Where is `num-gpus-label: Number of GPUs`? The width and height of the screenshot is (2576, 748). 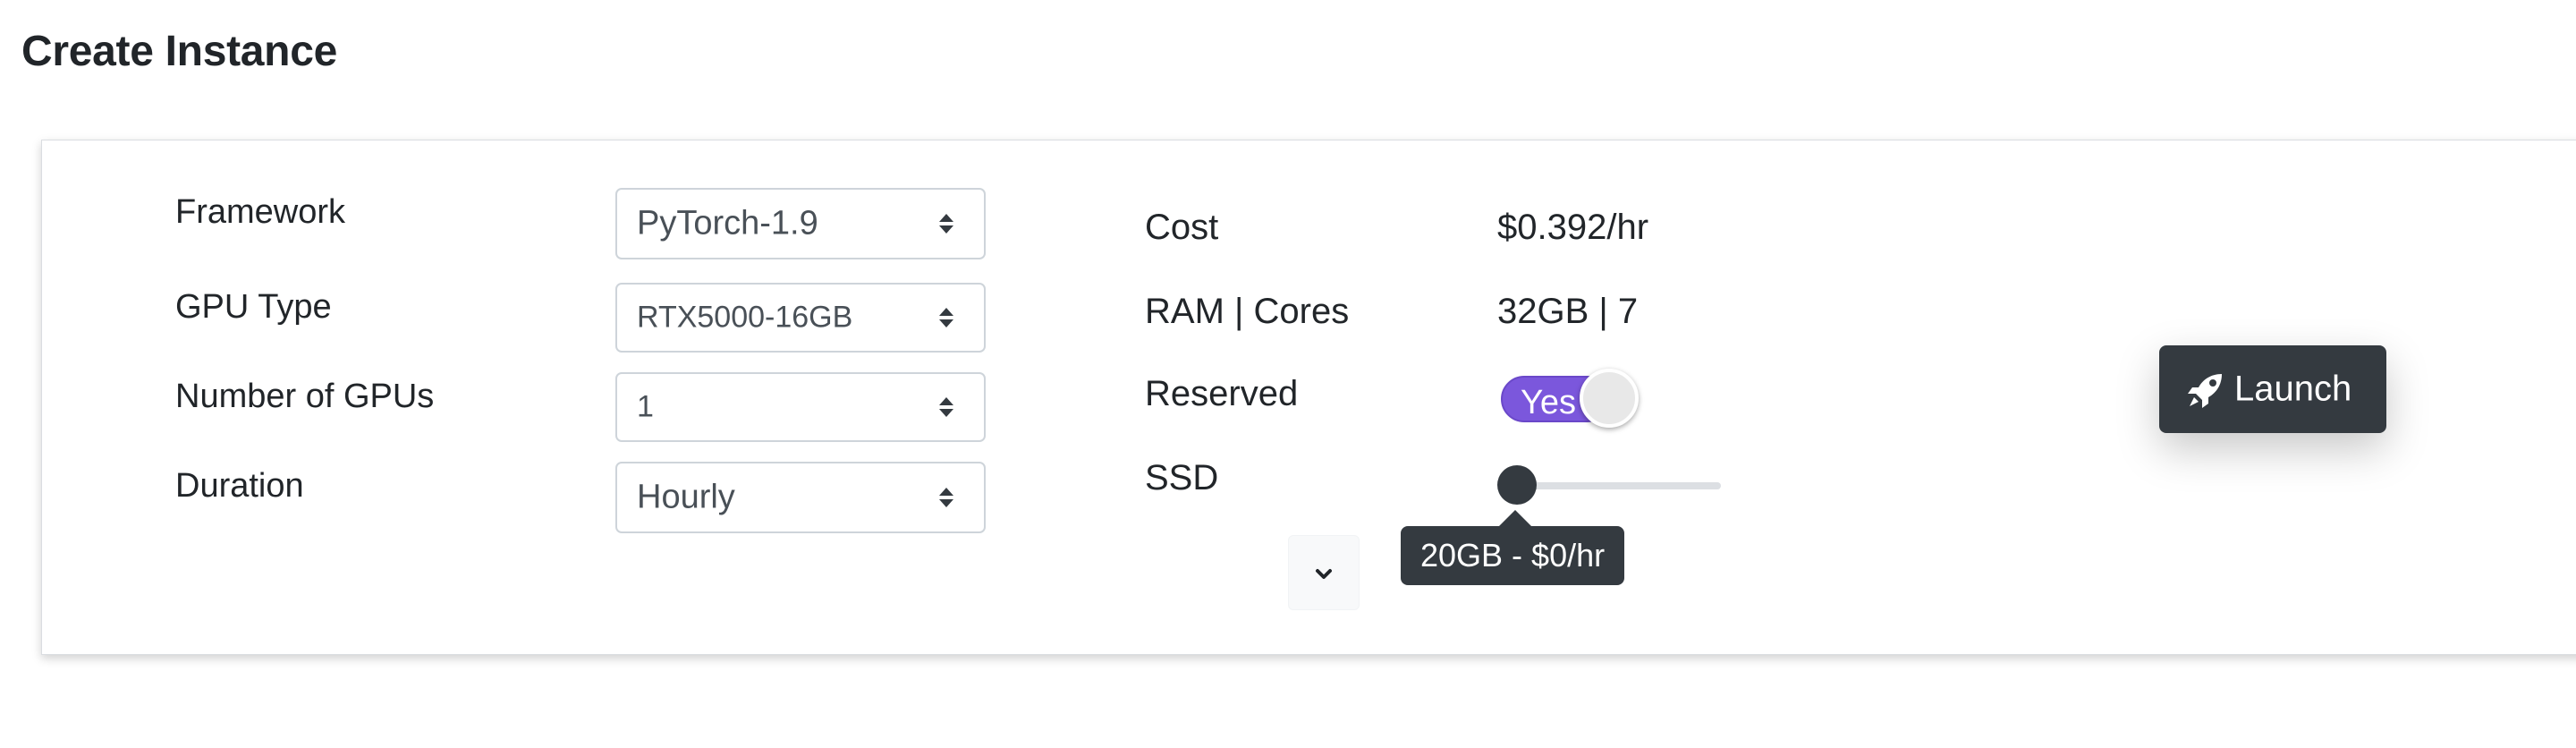 num-gpus-label: Number of GPUs is located at coordinates (305, 397).